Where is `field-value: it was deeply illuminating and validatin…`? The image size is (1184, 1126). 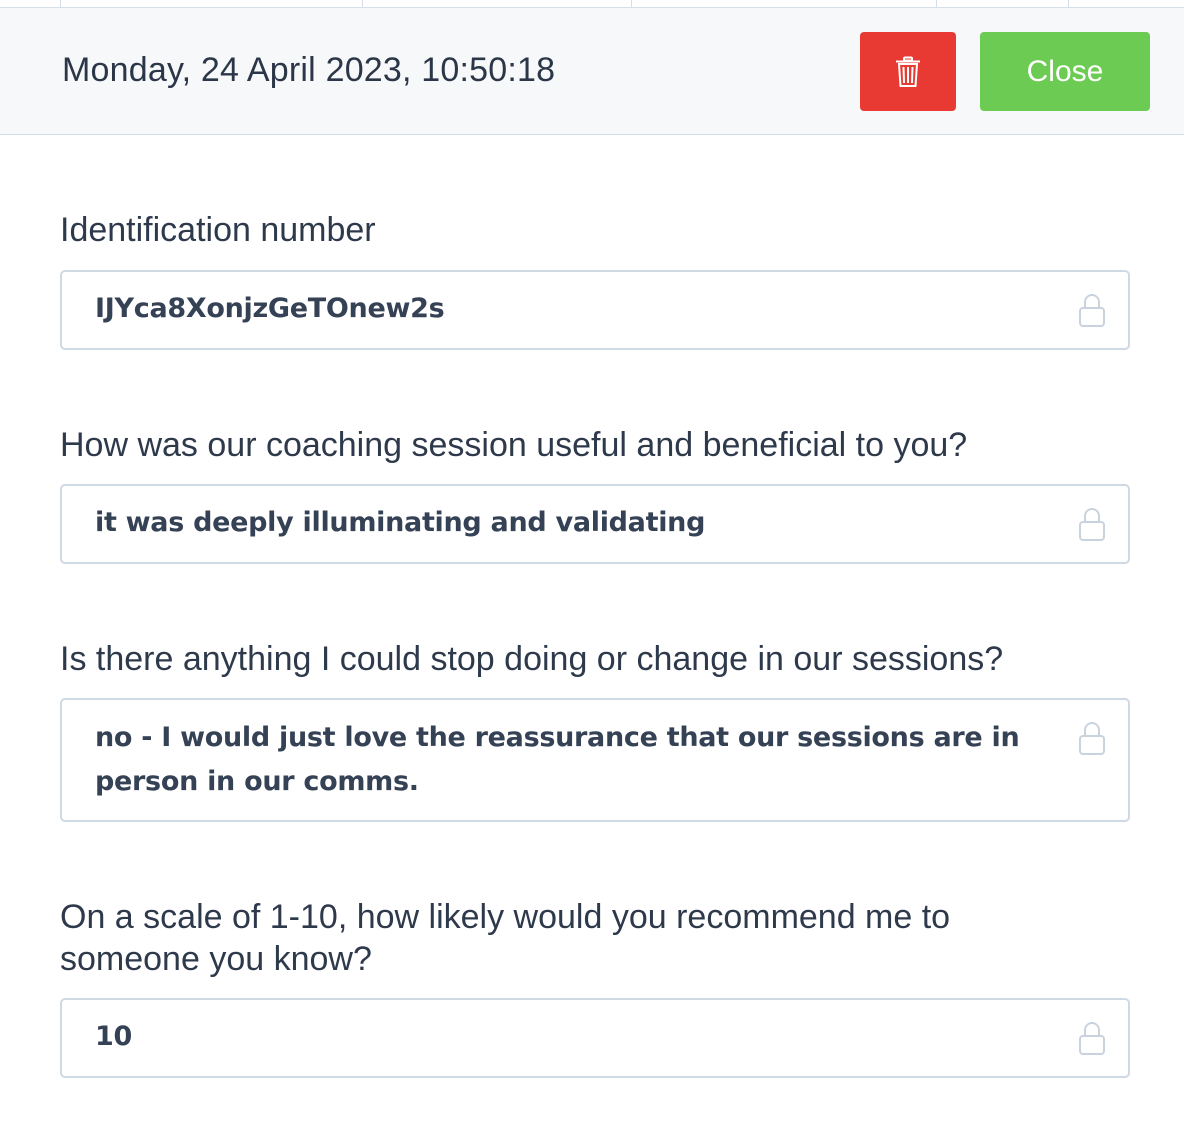 field-value: it was deeply illuminating and validatin… is located at coordinates (400, 522).